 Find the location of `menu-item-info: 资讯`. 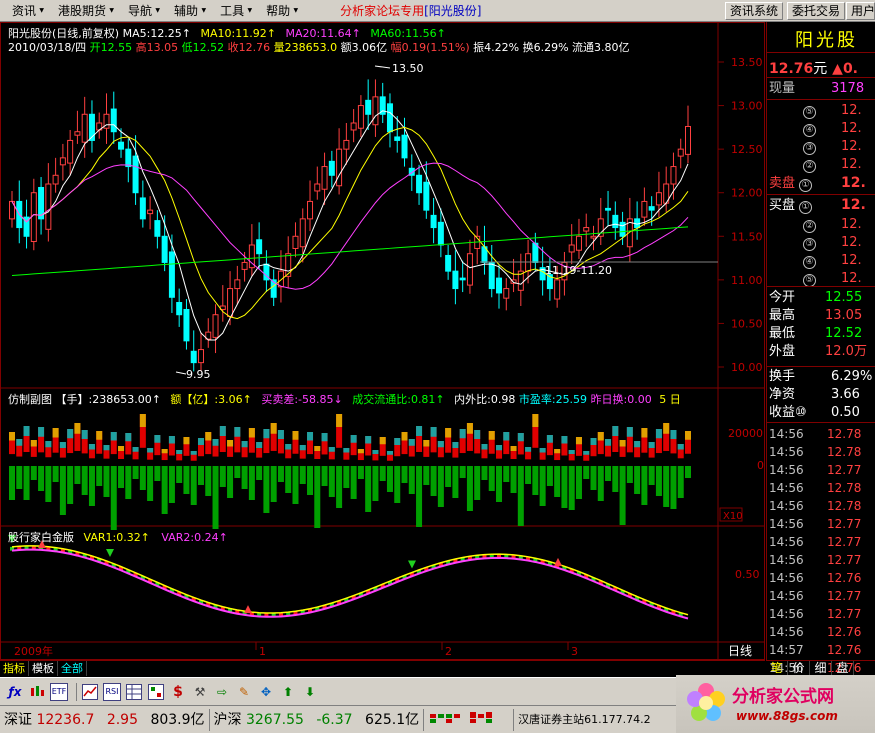

menu-item-info: 资讯 is located at coordinates (23, 10).